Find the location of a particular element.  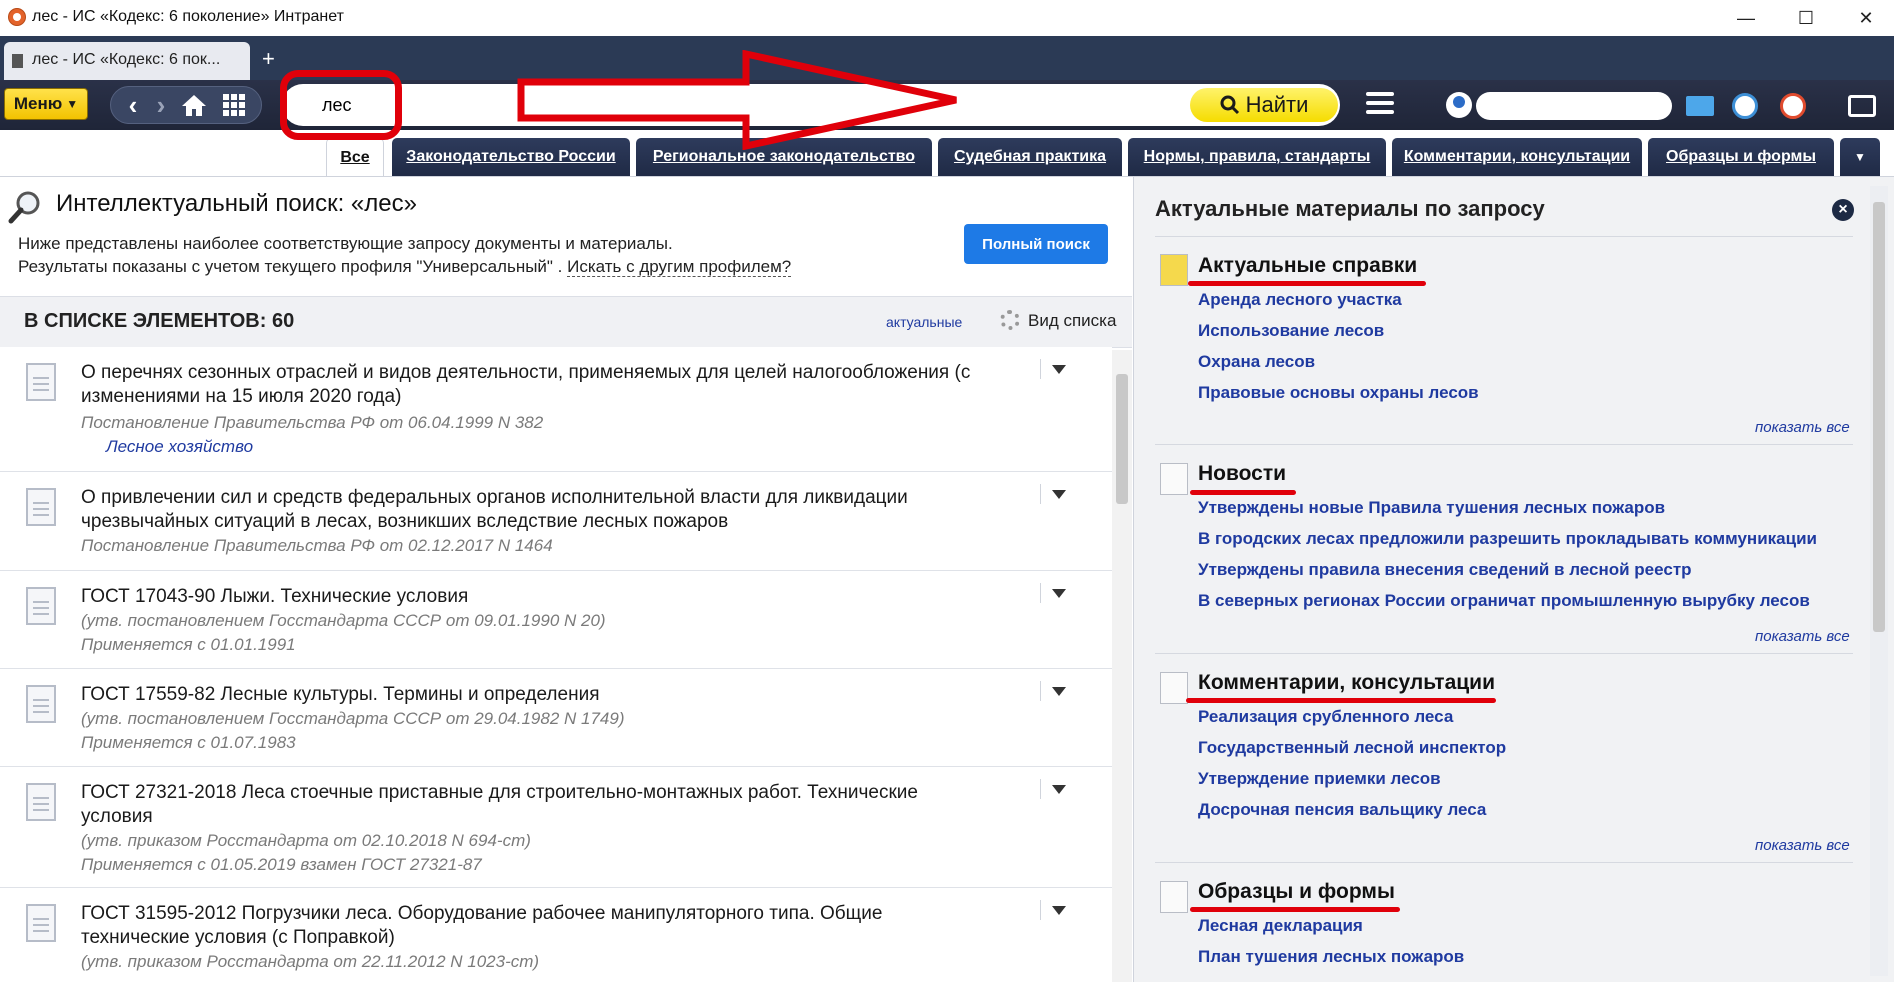

user-name-field is located at coordinates (1574, 106).